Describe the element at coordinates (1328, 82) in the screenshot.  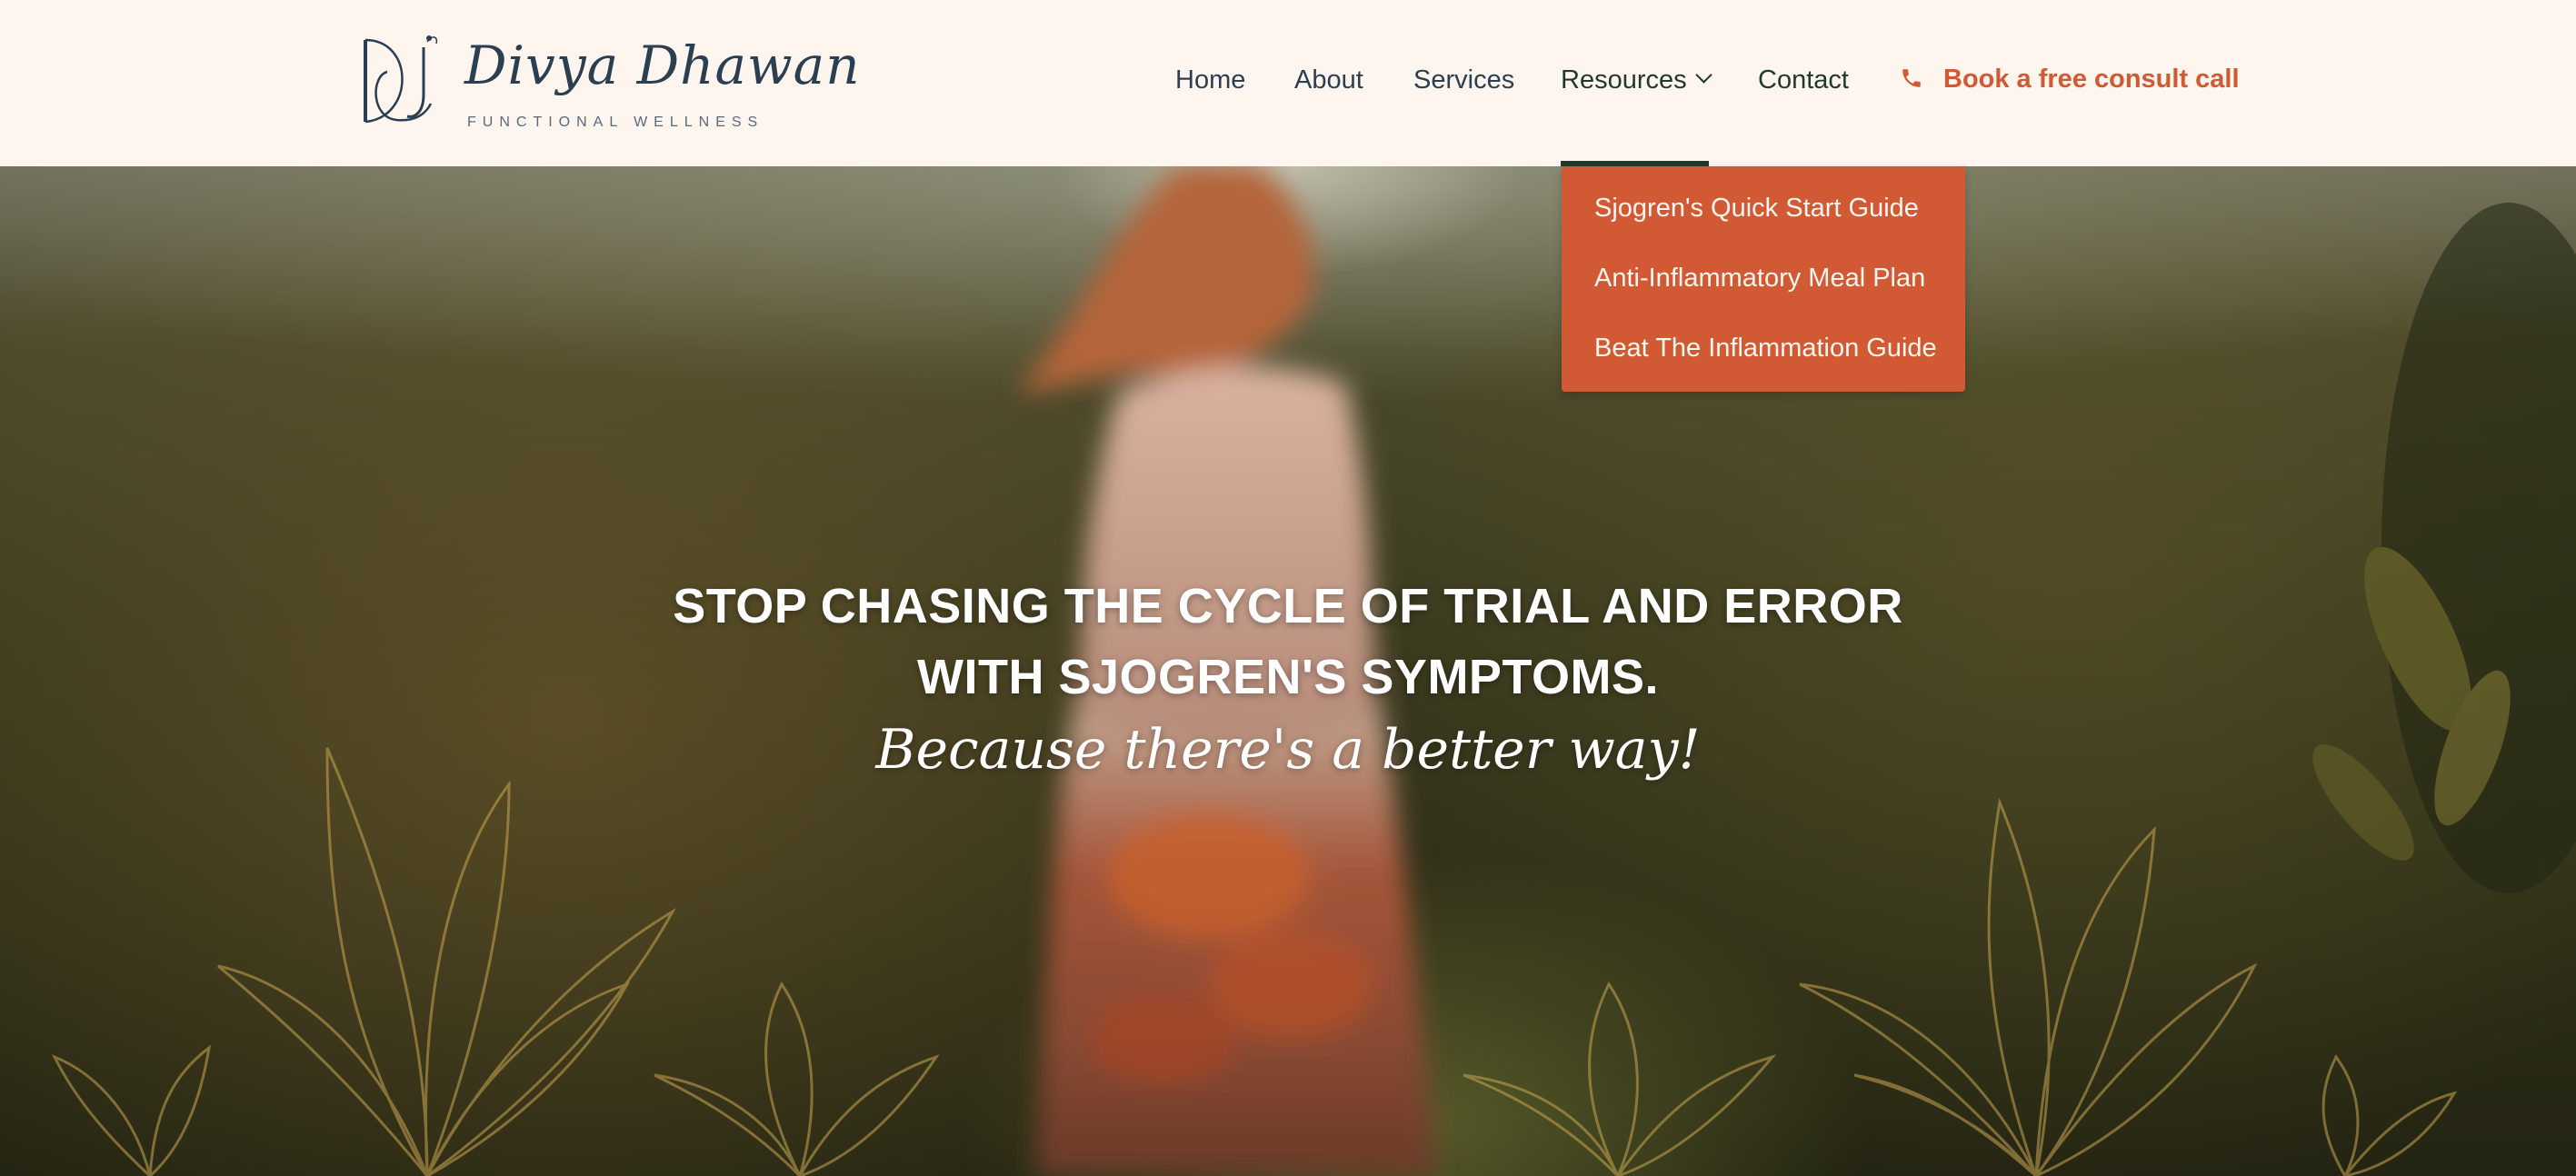
I see `nav-item-about: About` at that location.